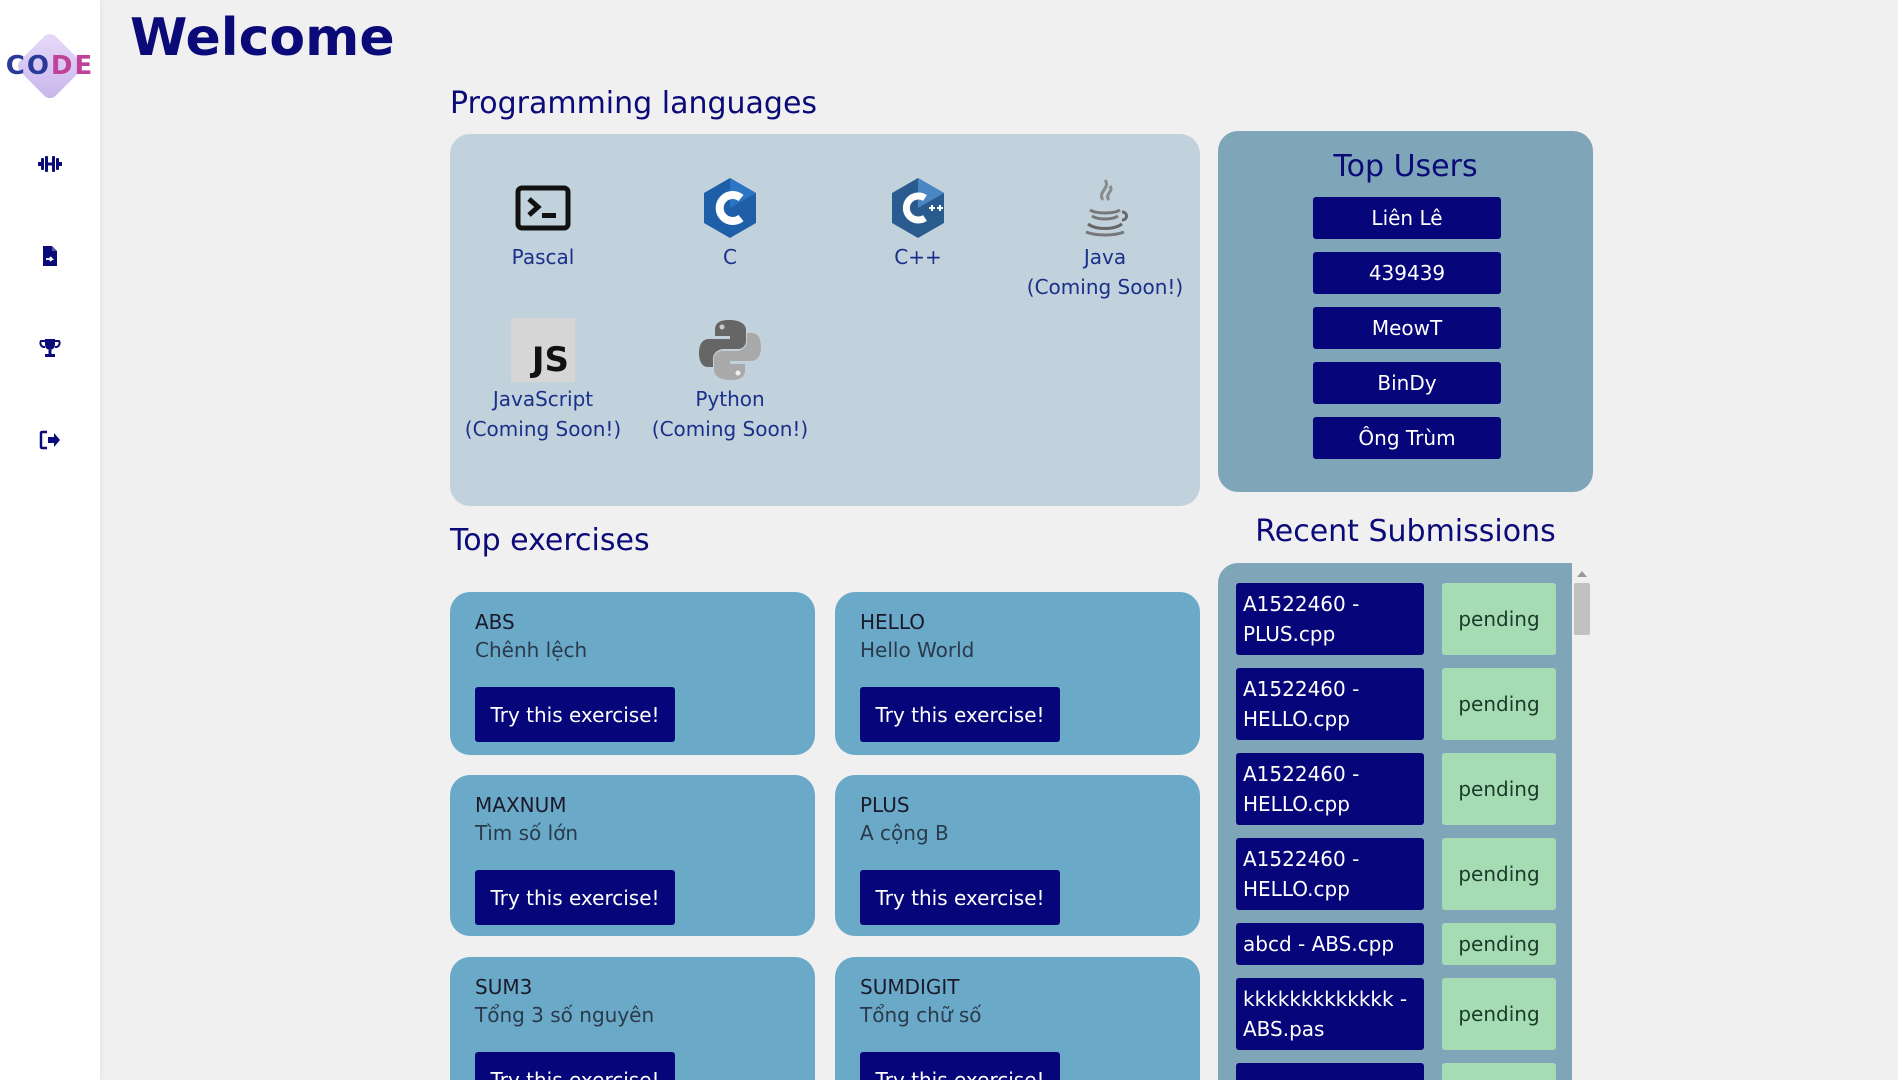  Describe the element at coordinates (730, 399) in the screenshot. I see `language-label: Python` at that location.